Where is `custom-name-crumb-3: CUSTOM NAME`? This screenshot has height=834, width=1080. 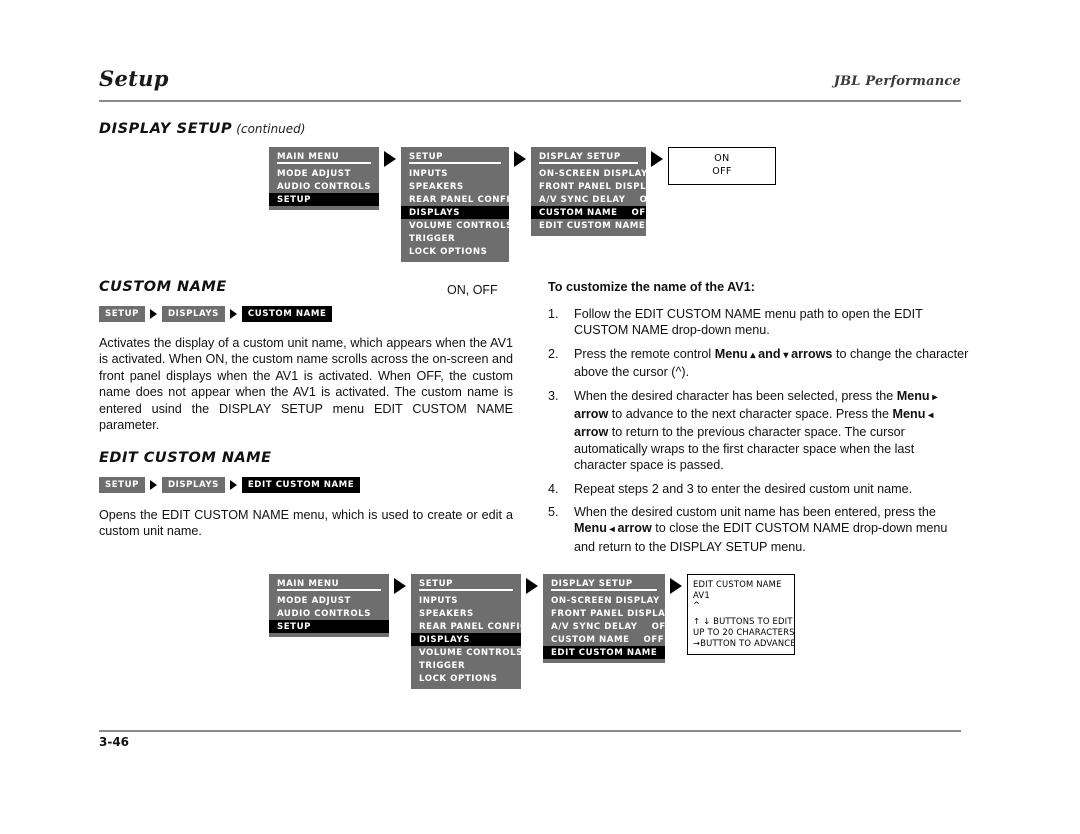
custom-name-crumb-3: CUSTOM NAME is located at coordinates (287, 314).